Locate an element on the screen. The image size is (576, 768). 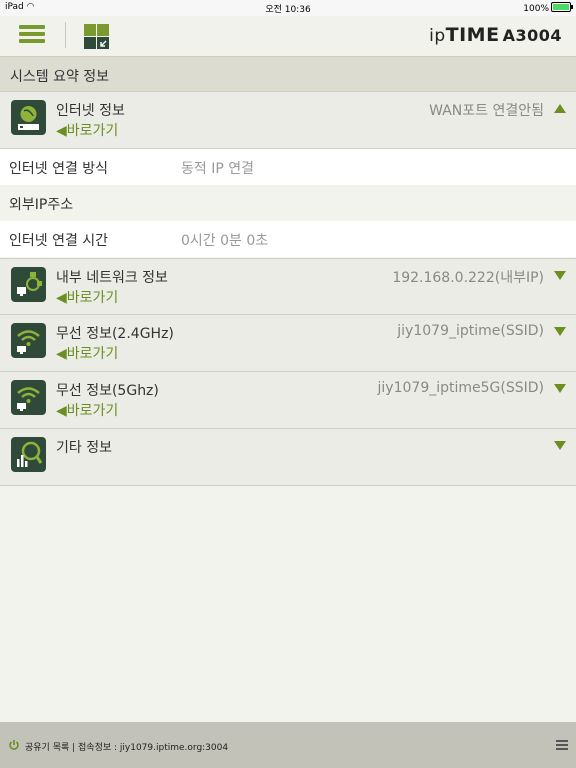
wireless-24-row: 무선 정보(2.4GHz) ◀바로가기 jiy1079_iptime(SSID) is located at coordinates (288, 343).